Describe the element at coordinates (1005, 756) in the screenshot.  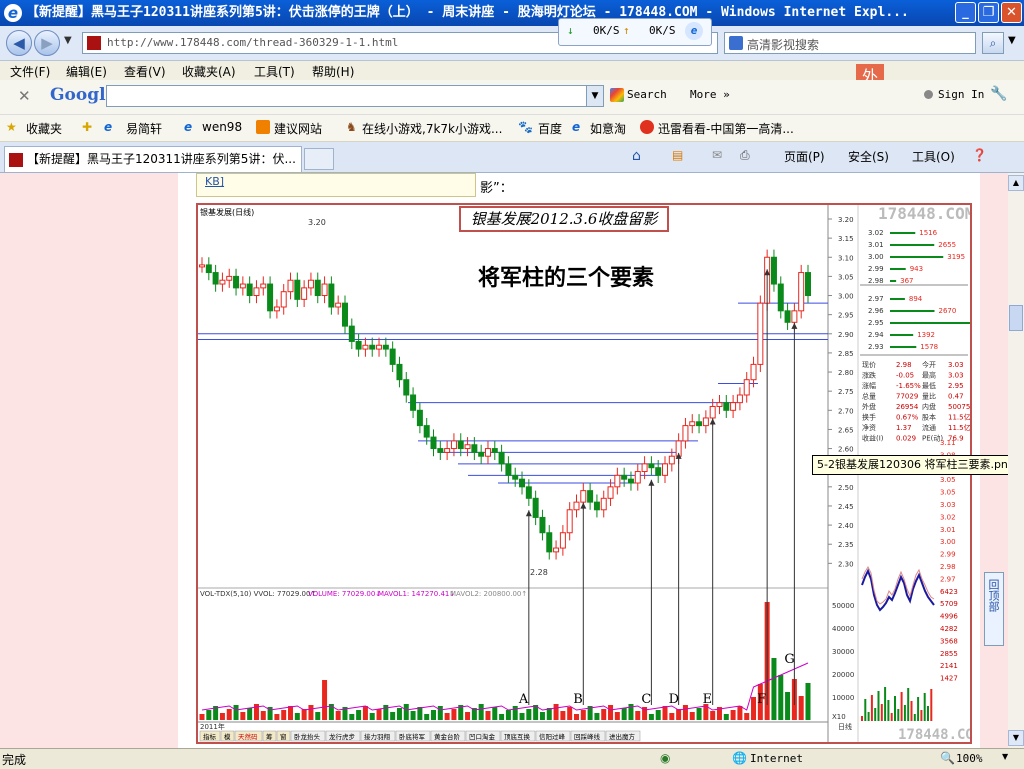
I see `zoom-dropdown-icon: ▼` at that location.